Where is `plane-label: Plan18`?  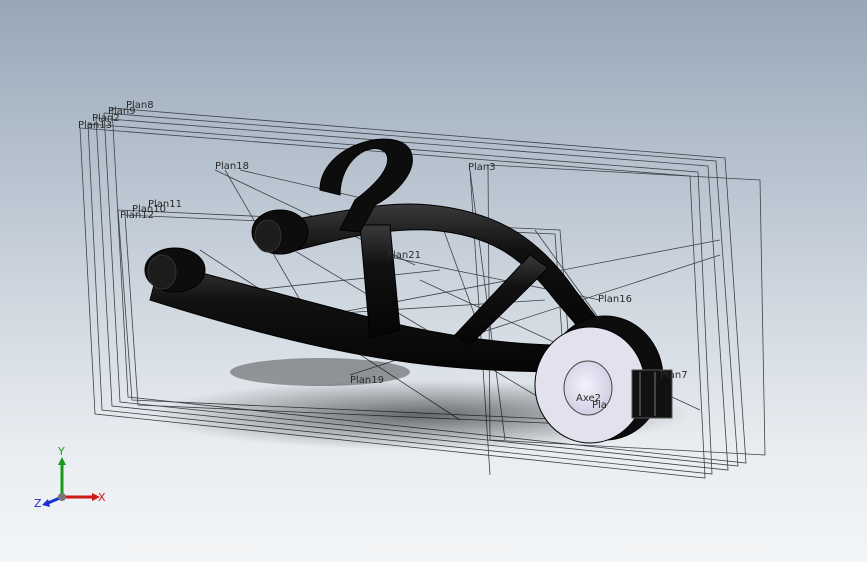
plane-label: Plan18 is located at coordinates (232, 166).